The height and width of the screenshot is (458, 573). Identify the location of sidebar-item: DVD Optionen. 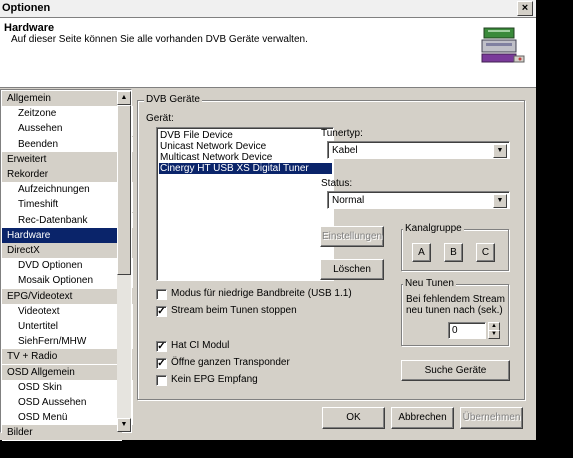
(67, 266).